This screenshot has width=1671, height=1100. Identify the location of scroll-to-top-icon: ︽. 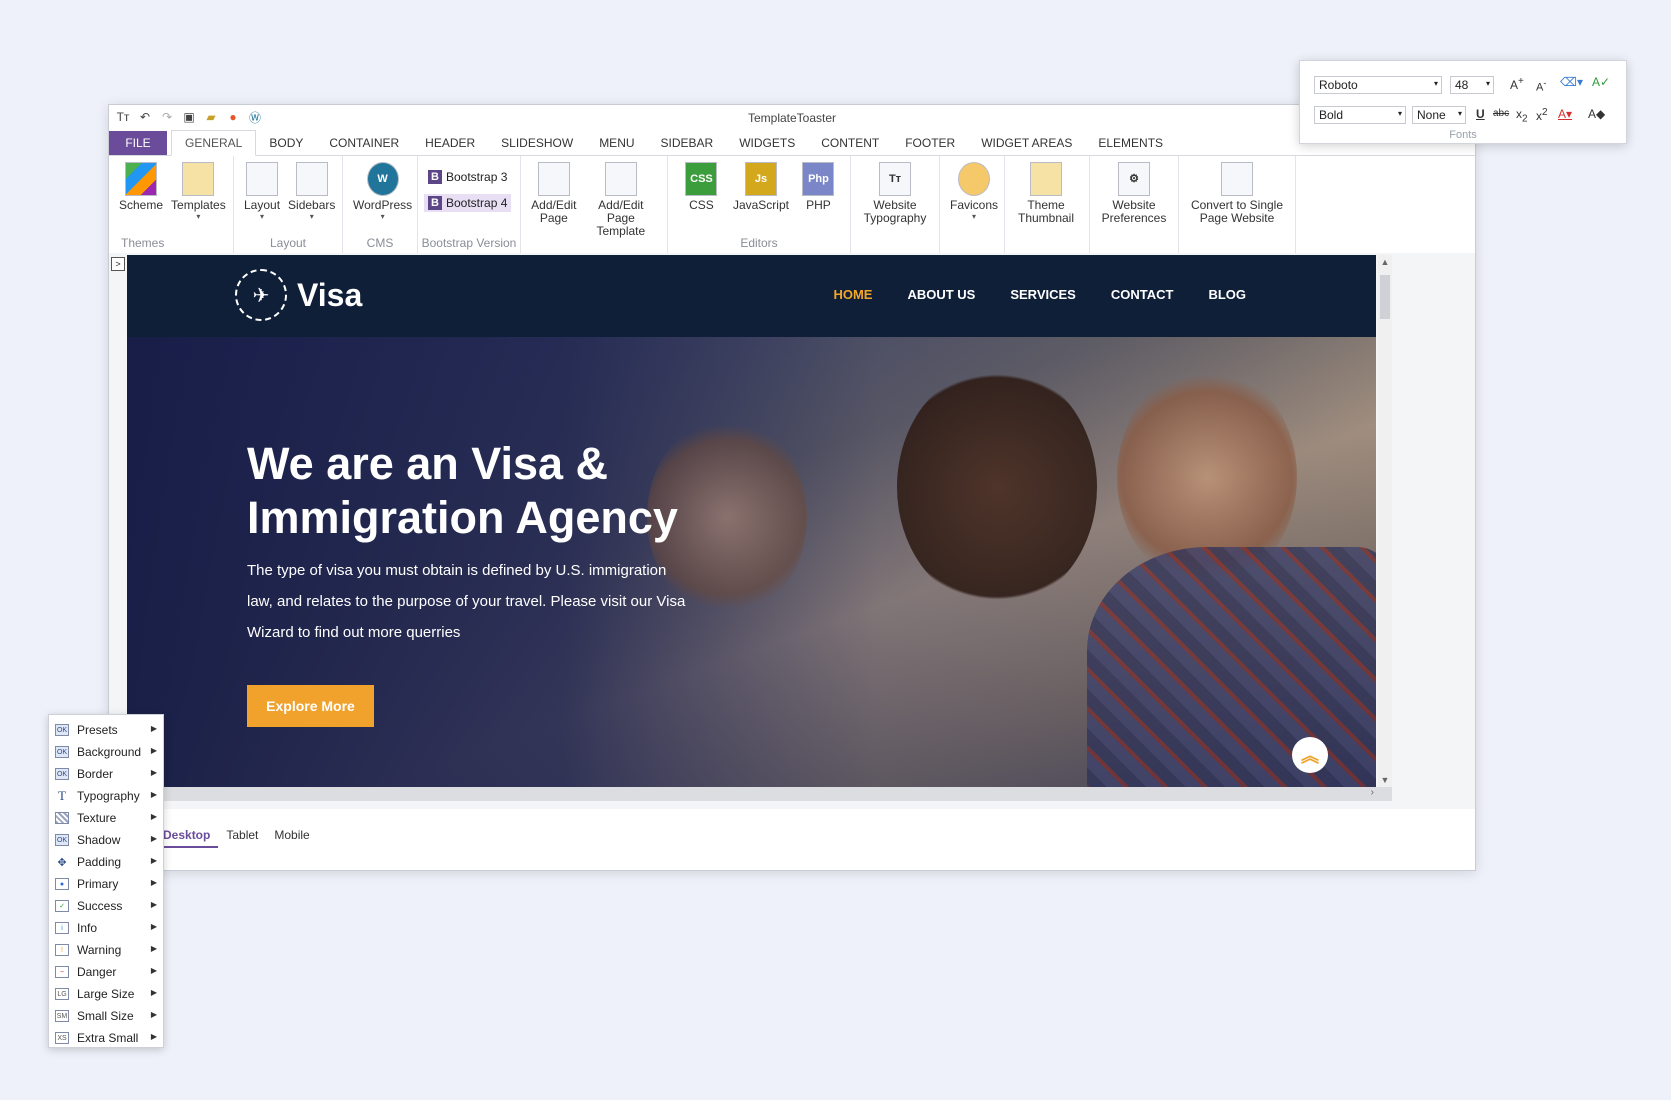
(1310, 755).